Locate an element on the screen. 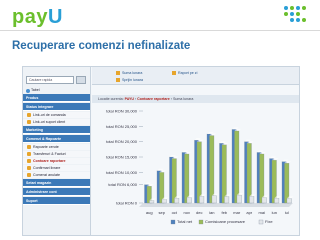  breadcrumb-prefix: Locatie curenta: is located at coordinates (111, 99).